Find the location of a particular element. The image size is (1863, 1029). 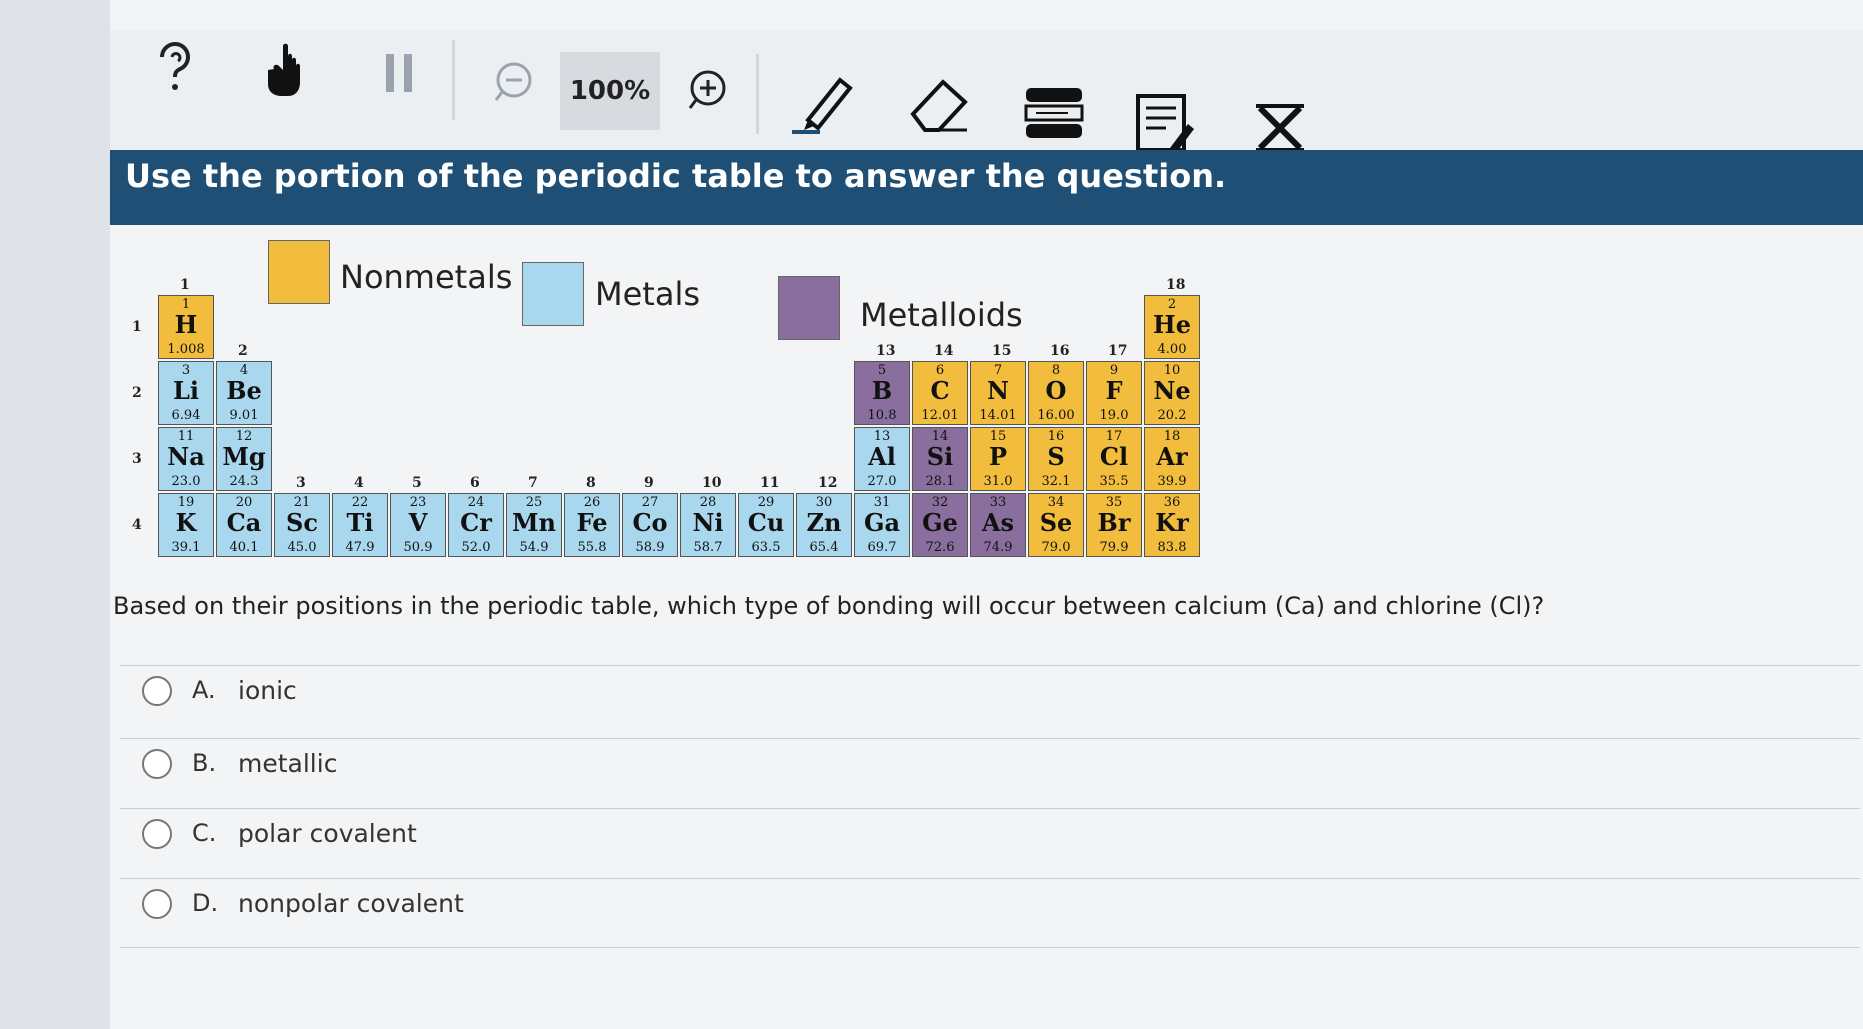

group-label: 8 is located at coordinates (591, 483).